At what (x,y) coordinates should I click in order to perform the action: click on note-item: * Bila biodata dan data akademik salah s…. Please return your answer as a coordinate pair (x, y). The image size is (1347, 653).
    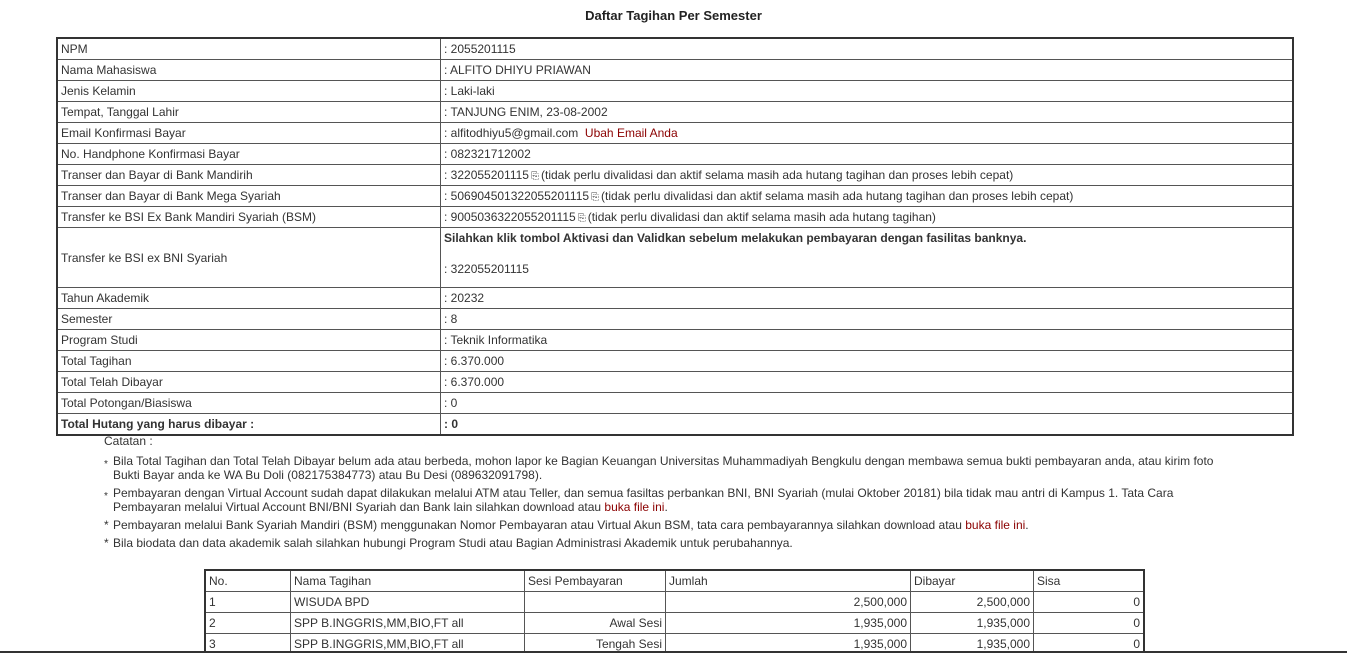
    Looking at the image, I should click on (669, 543).